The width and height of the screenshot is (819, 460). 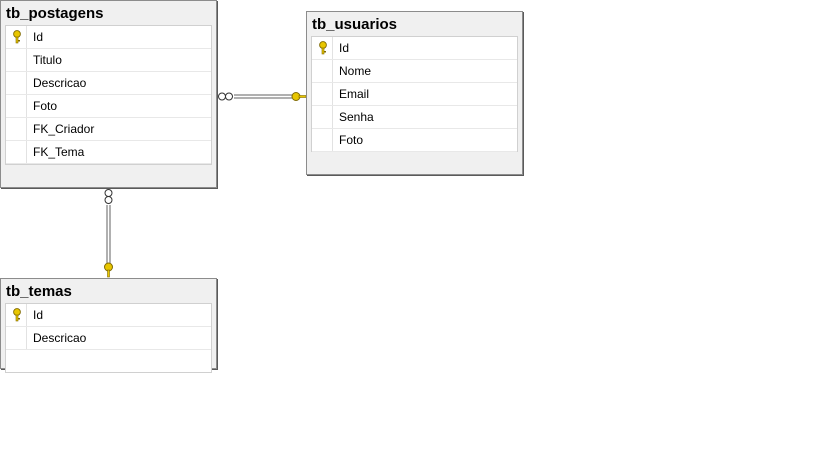 I want to click on column-name: Nome, so click(x=355, y=71).